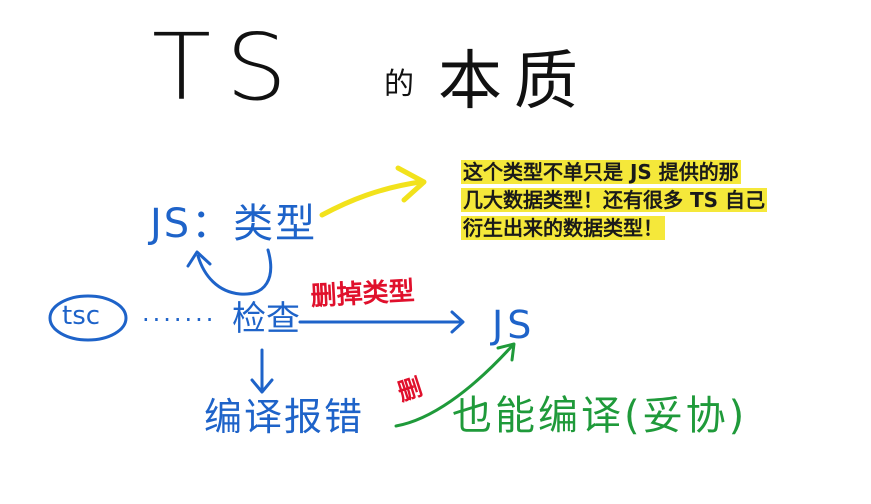 This screenshot has height=504, width=871. Describe the element at coordinates (600, 416) in the screenshot. I see `still-compile-label: 也能编译(妥协)` at that location.